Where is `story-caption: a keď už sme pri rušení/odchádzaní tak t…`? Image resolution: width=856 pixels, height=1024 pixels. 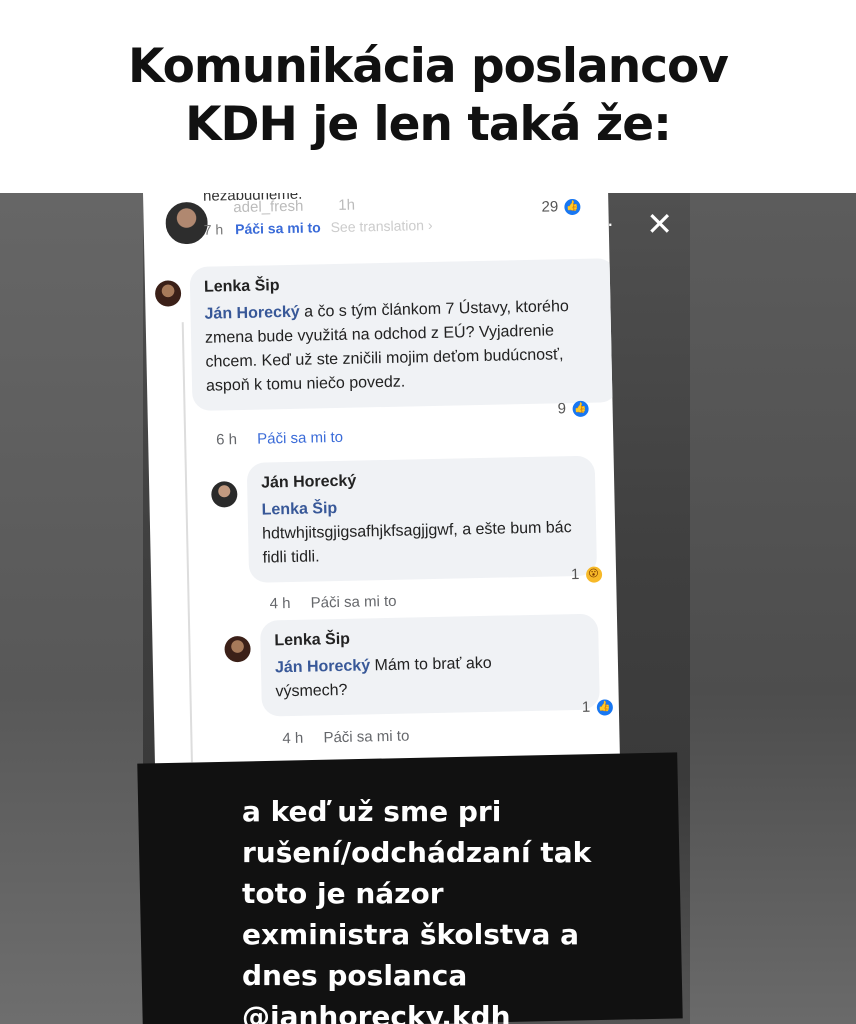 story-caption: a keď už sme pri rušení/odchádzaní tak t… is located at coordinates (442, 907).